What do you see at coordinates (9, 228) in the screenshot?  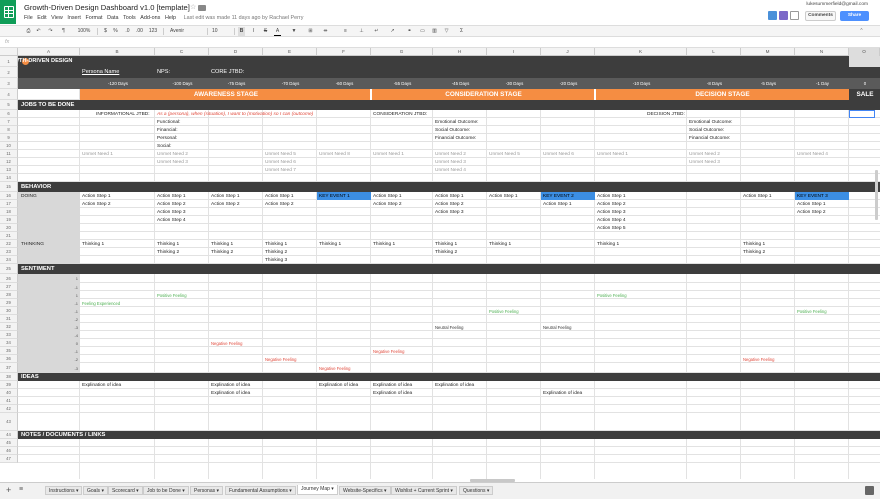 I see `row-number: 20` at bounding box center [9, 228].